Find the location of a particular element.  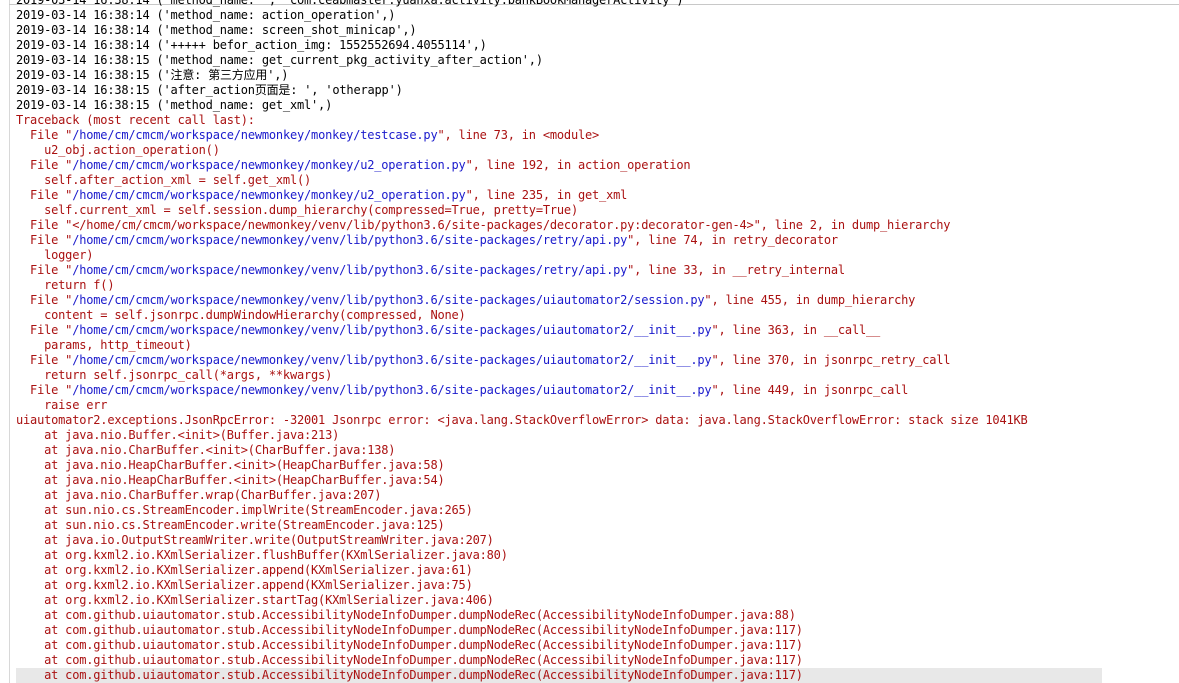

gutter-divider is located at coordinates (9, 341).